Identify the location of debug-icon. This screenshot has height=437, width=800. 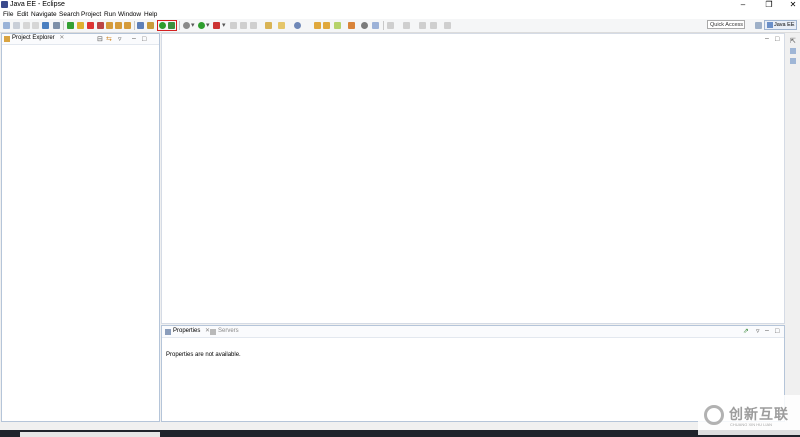
(70, 25).